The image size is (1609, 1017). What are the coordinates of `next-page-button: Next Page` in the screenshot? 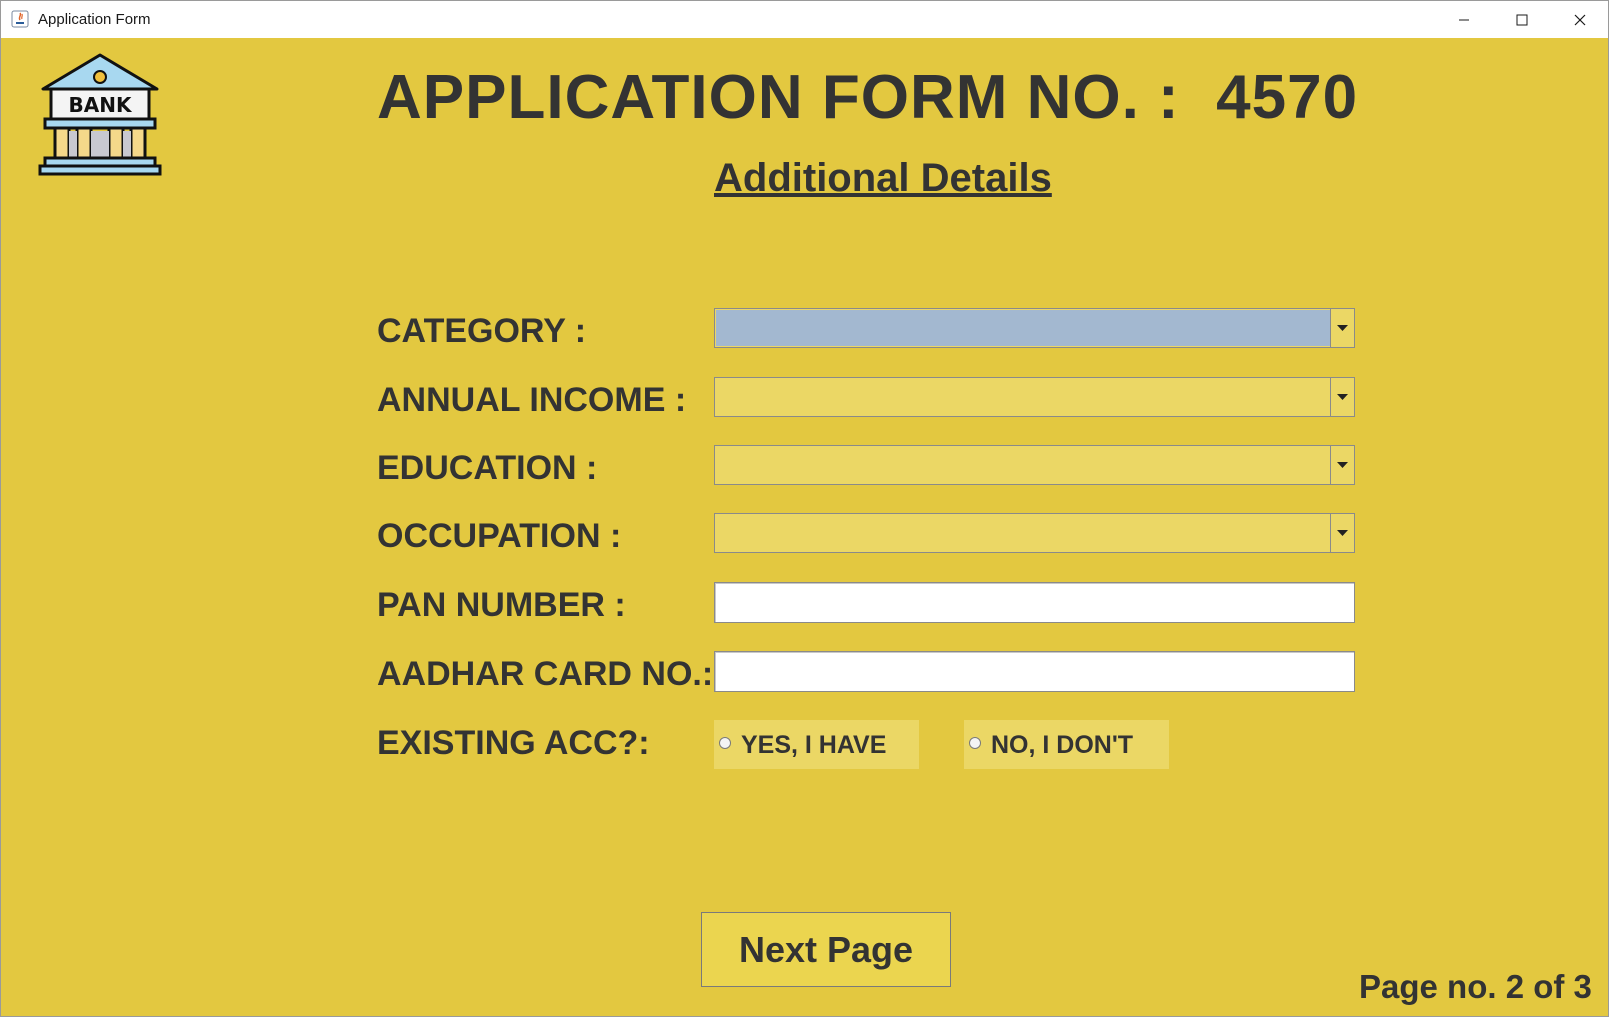 It's located at (826, 949).